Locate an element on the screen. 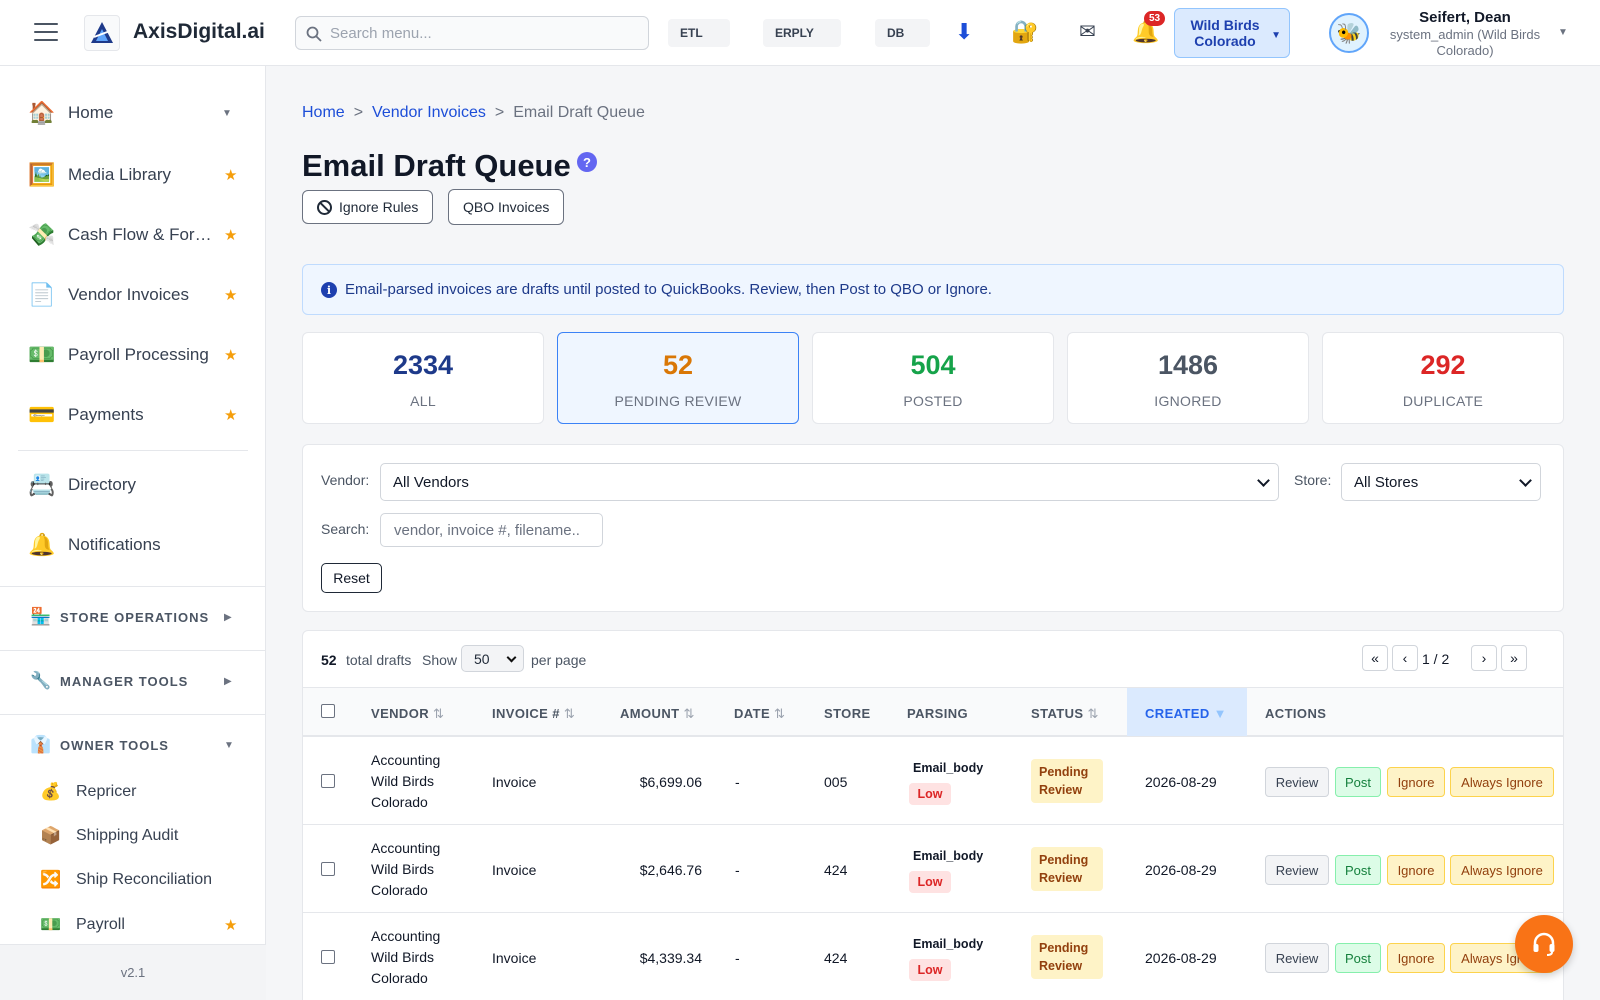 This screenshot has height=1000, width=1600. confidence-badge: Low is located at coordinates (930, 970).